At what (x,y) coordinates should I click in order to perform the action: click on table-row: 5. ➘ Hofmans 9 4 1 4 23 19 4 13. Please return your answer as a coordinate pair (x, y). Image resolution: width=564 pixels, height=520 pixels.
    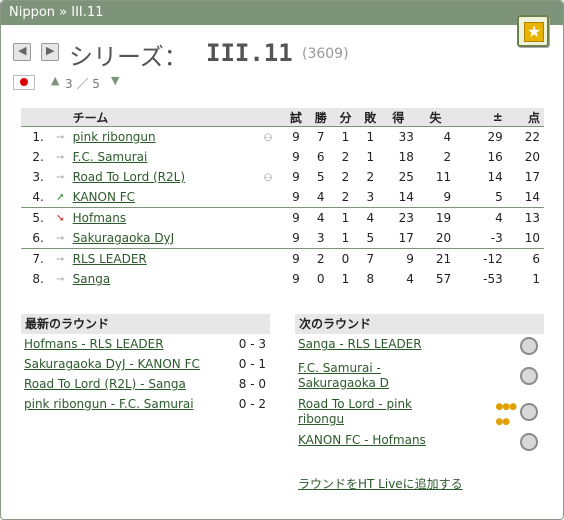
    Looking at the image, I should click on (282, 217).